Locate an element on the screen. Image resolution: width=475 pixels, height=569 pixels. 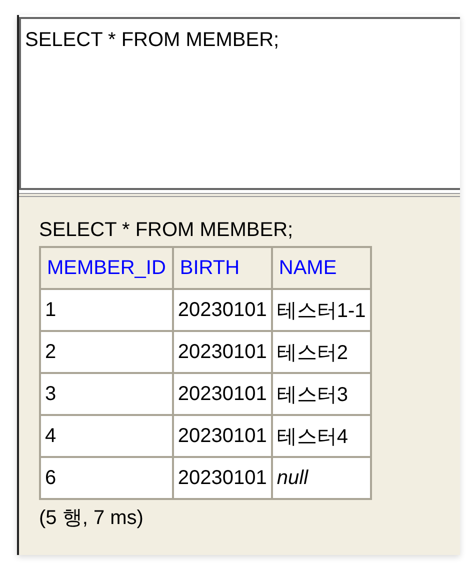
table-cell: 테스터4 is located at coordinates (321, 436).